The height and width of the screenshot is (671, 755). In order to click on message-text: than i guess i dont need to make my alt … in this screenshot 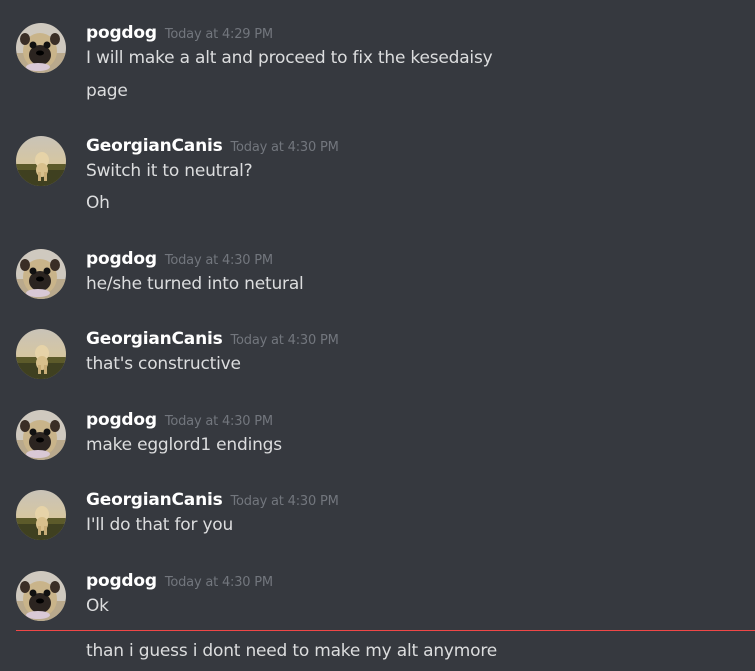, I will do `click(292, 651)`.